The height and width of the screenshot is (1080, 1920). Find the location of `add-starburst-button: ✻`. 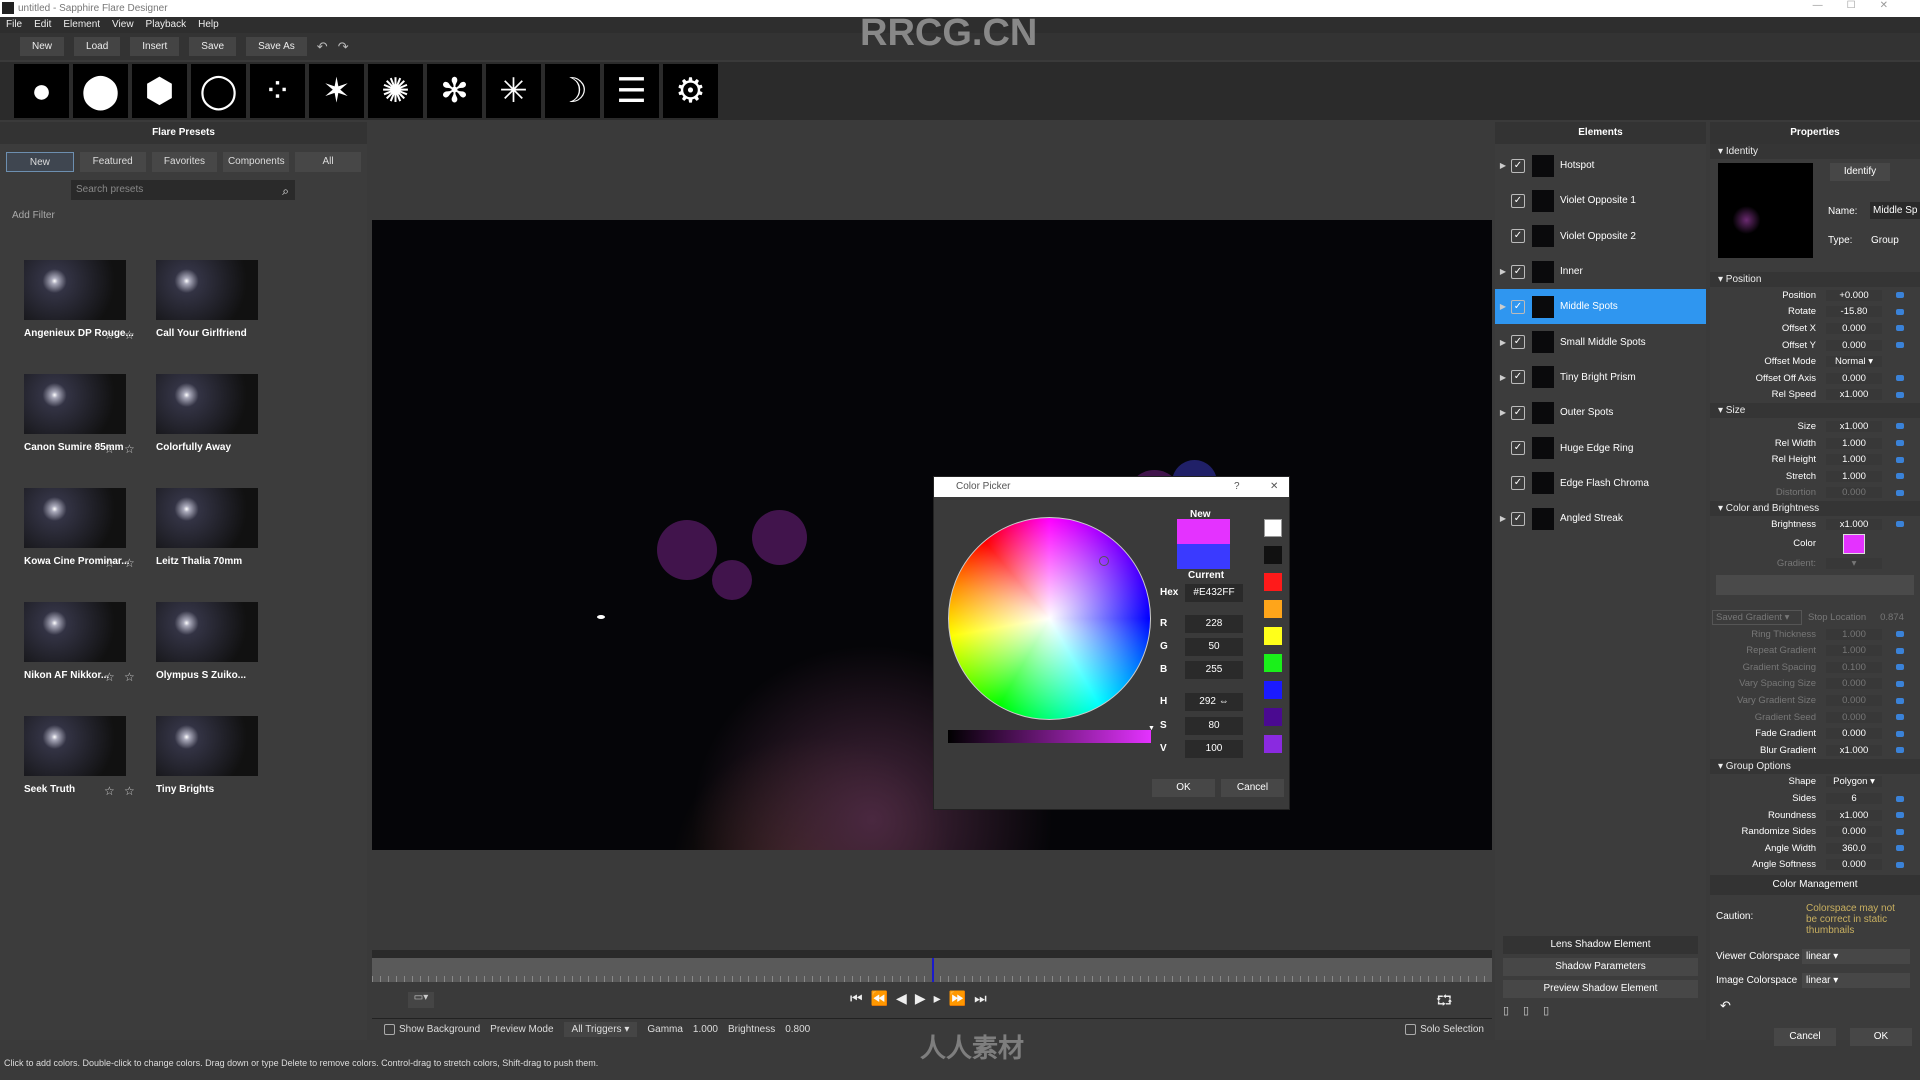

add-starburst-button: ✻ is located at coordinates (454, 91).